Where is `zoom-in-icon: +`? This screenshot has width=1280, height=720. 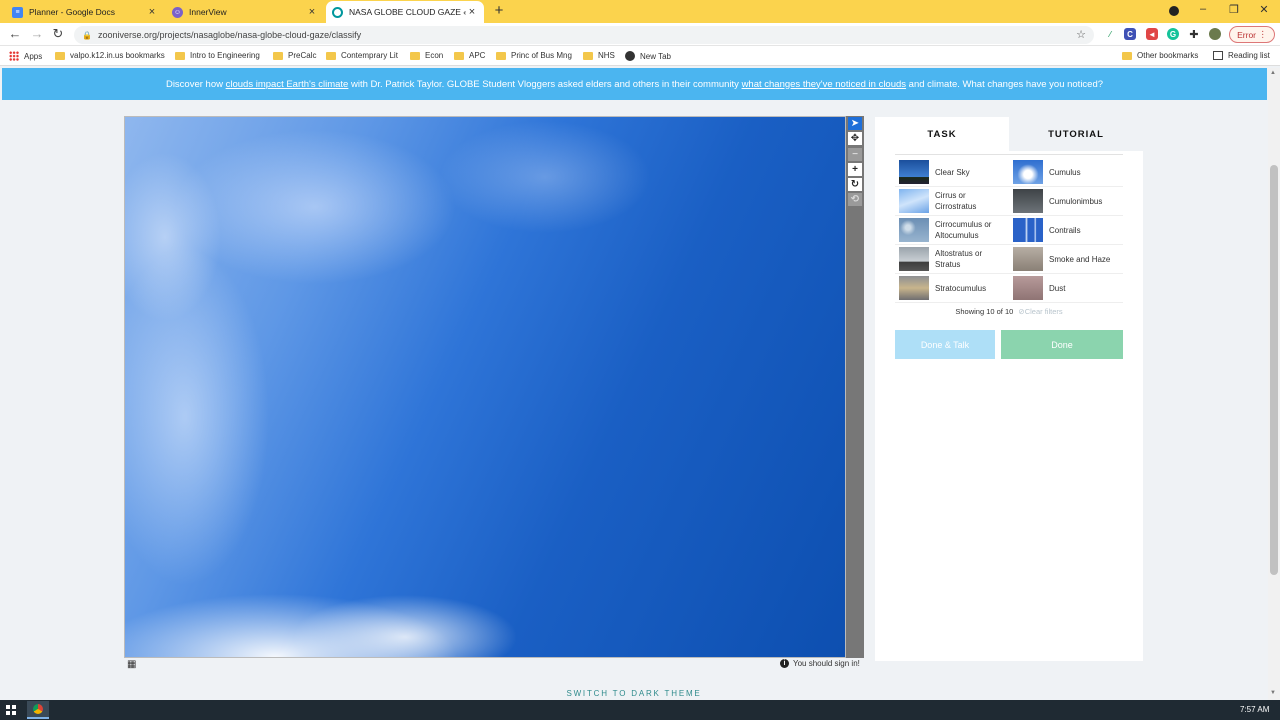
zoom-in-icon: + is located at coordinates (855, 169).